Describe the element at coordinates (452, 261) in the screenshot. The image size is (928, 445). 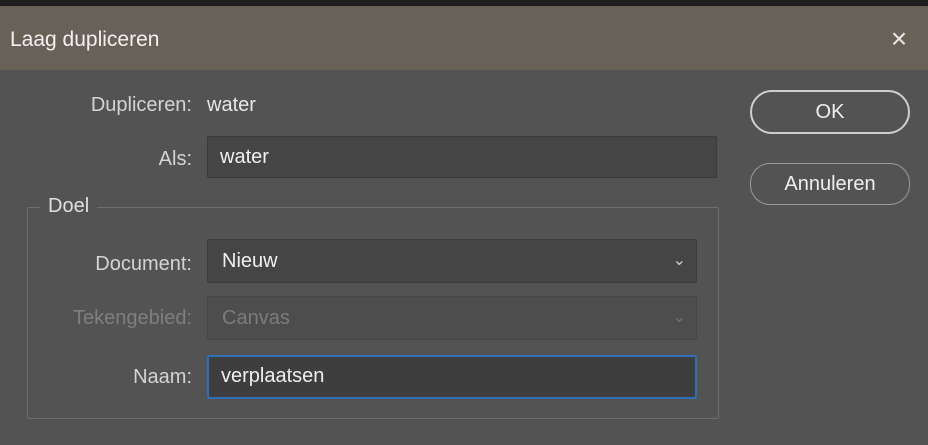
I see `document-select: Nieuw ⌄` at that location.